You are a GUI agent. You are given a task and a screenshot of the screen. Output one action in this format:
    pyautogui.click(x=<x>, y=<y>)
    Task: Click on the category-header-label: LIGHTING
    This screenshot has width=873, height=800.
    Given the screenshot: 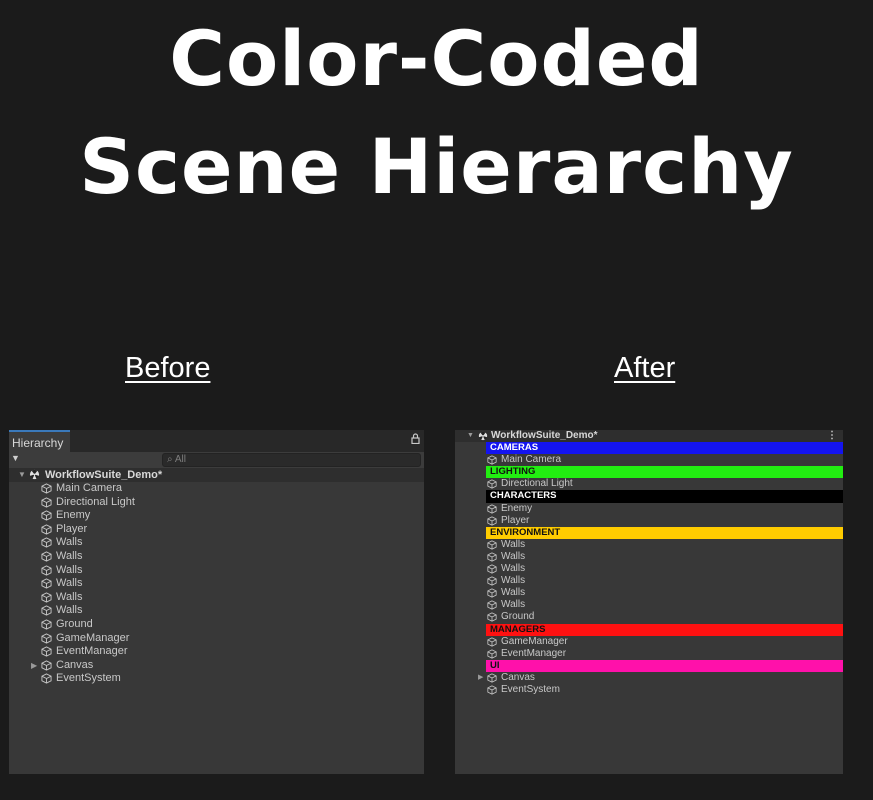 What is the action you would take?
    pyautogui.click(x=664, y=472)
    